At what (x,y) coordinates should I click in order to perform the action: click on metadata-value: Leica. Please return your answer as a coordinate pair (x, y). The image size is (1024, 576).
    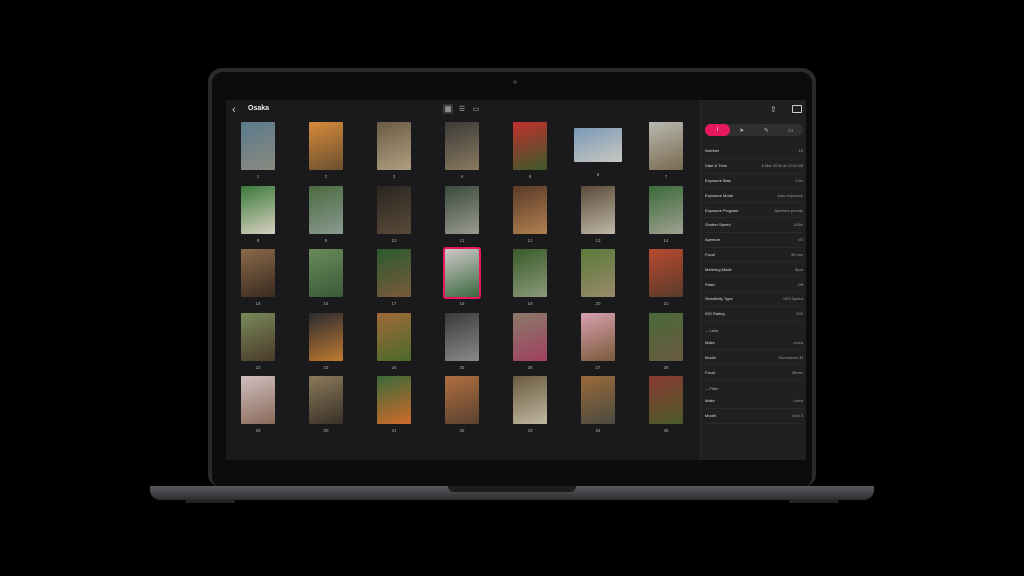
    Looking at the image, I should click on (798, 401).